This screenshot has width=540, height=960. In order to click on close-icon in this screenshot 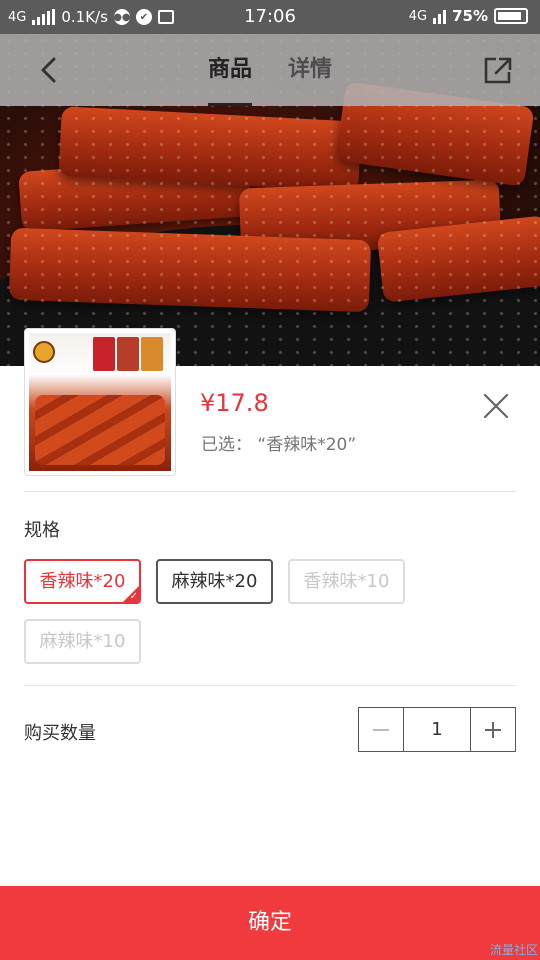, I will do `click(496, 406)`.